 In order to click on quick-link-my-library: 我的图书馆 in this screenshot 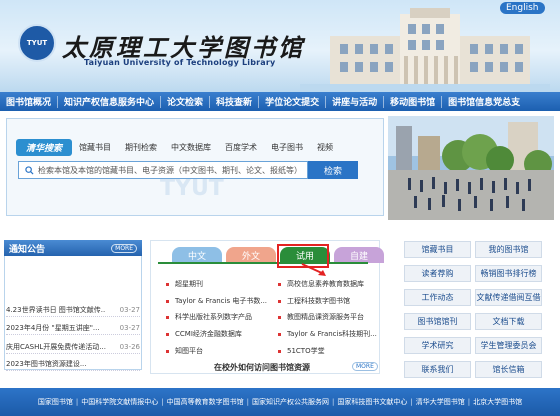, I will do `click(508, 249)`.